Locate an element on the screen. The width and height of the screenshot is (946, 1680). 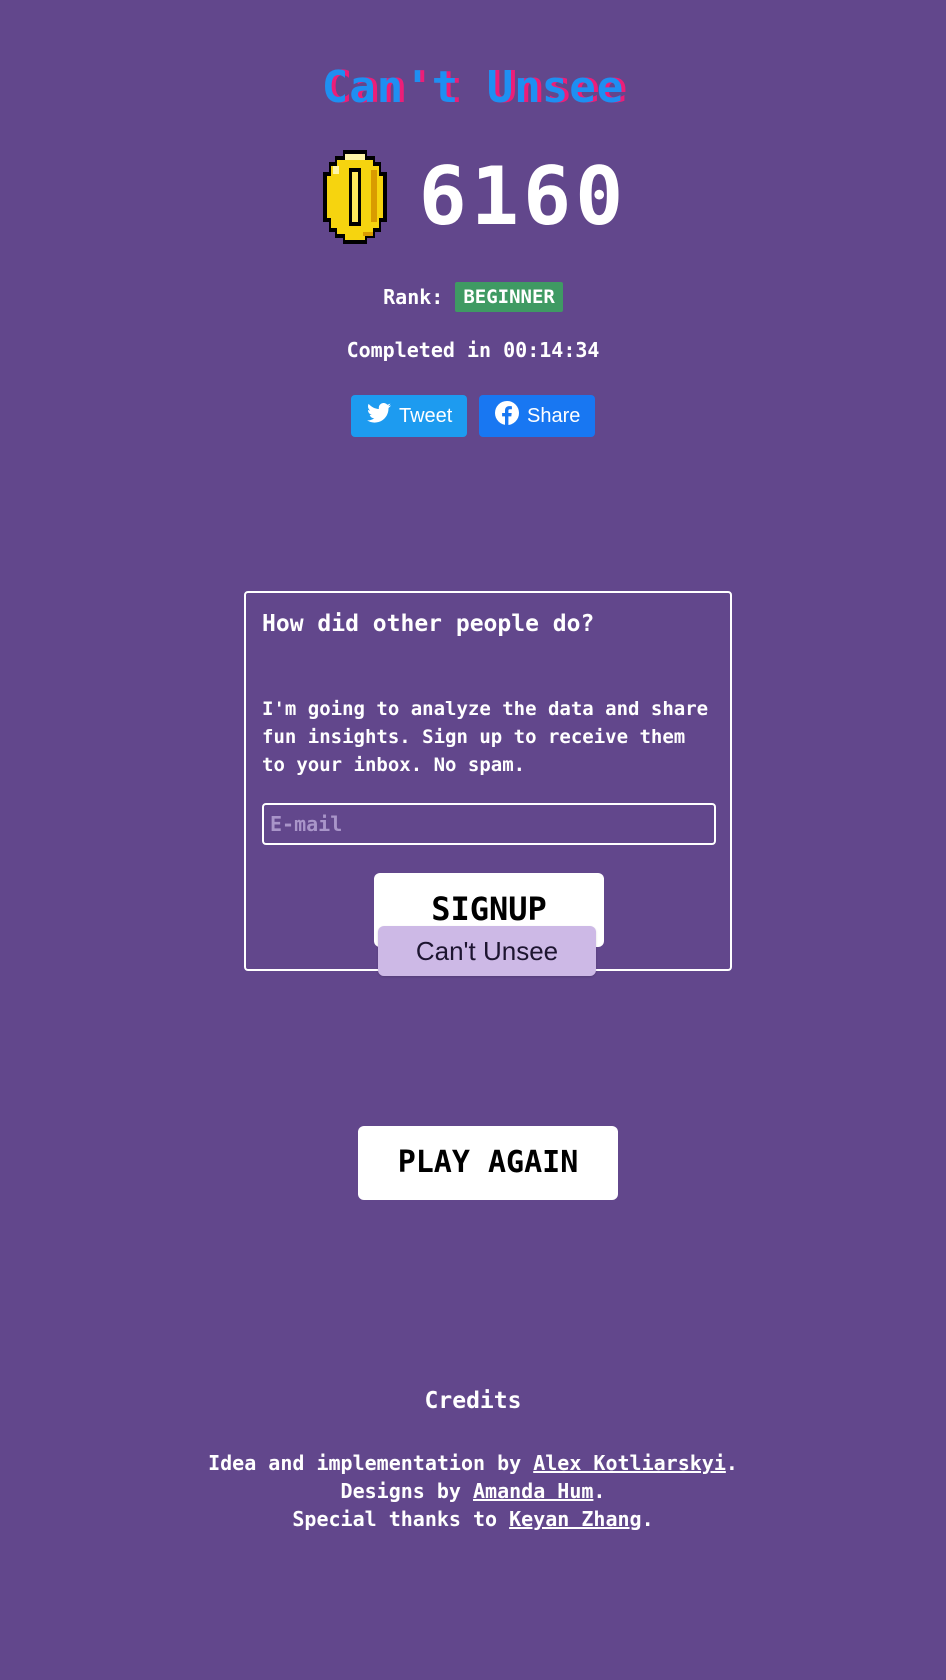
credits-line3-period: . is located at coordinates (647, 1519).